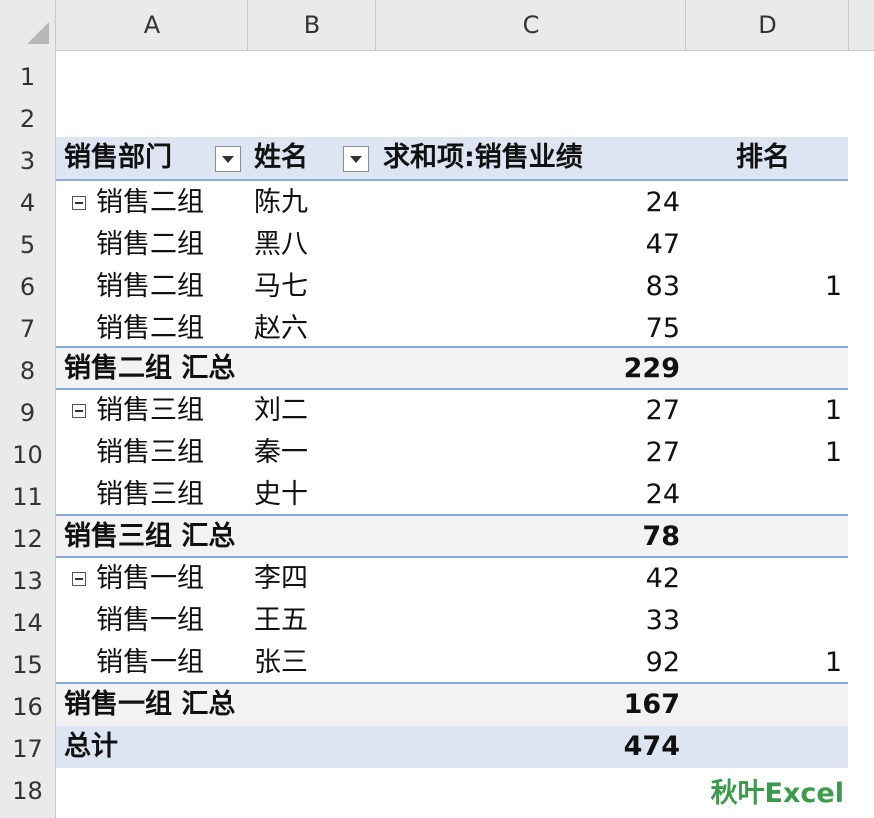  I want to click on column-header-c: C, so click(530, 25).